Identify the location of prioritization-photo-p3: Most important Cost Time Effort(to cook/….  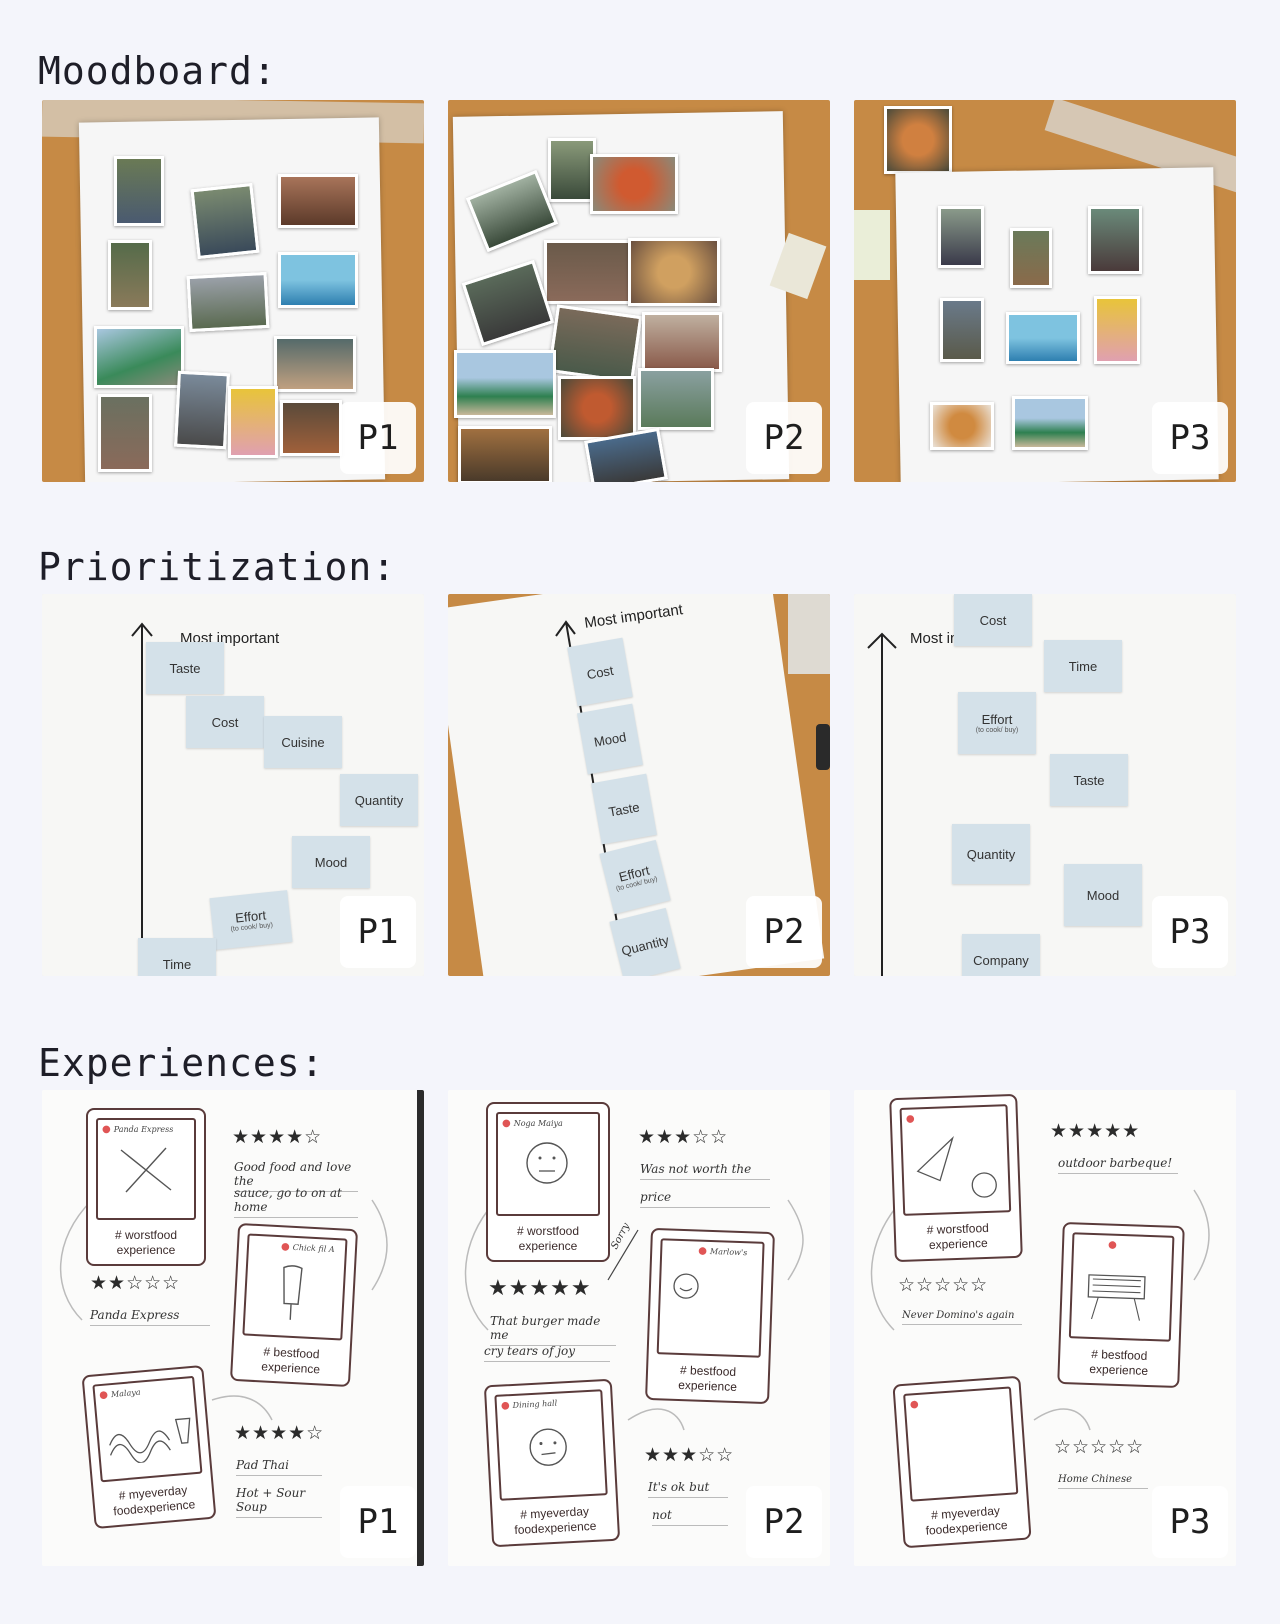
(1045, 785).